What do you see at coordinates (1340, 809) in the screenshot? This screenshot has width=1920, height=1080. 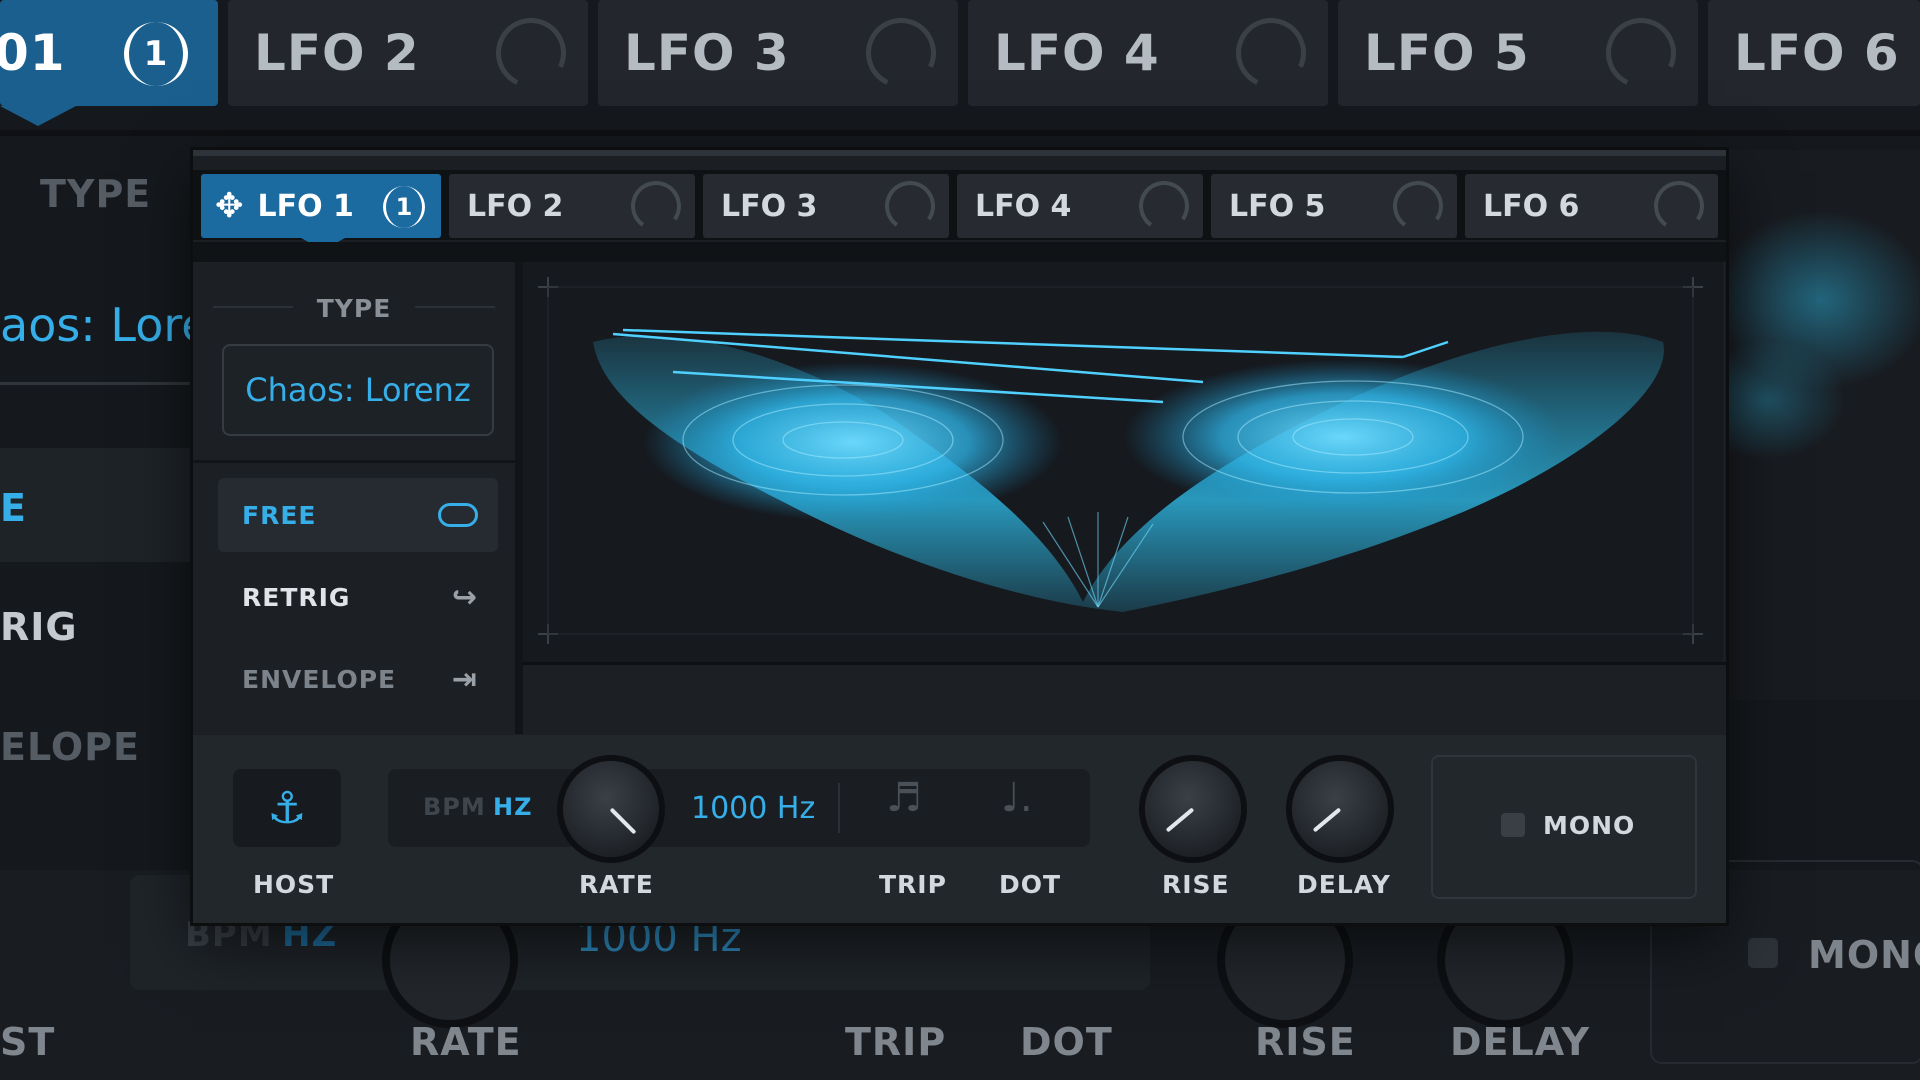 I see `delay-knob` at bounding box center [1340, 809].